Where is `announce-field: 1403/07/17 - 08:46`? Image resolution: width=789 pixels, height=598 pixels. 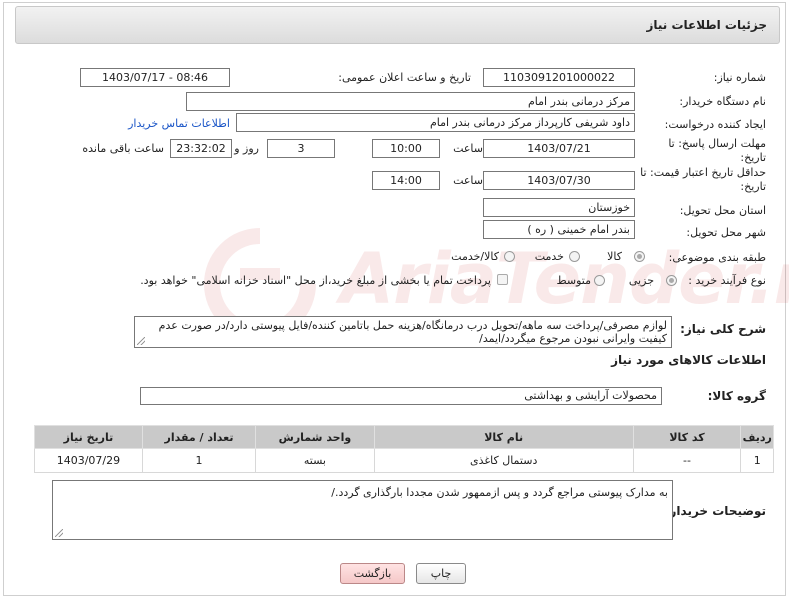 announce-field: 1403/07/17 - 08:46 is located at coordinates (155, 77).